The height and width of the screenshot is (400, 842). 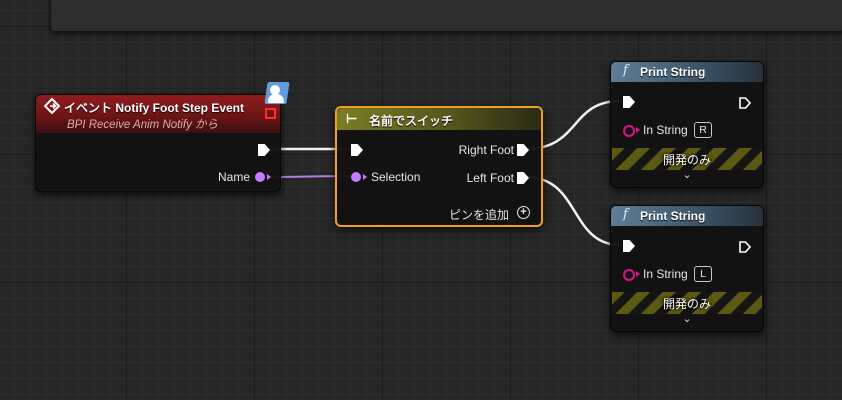 I want to click on print-right-in-string-field: R, so click(x=703, y=130).